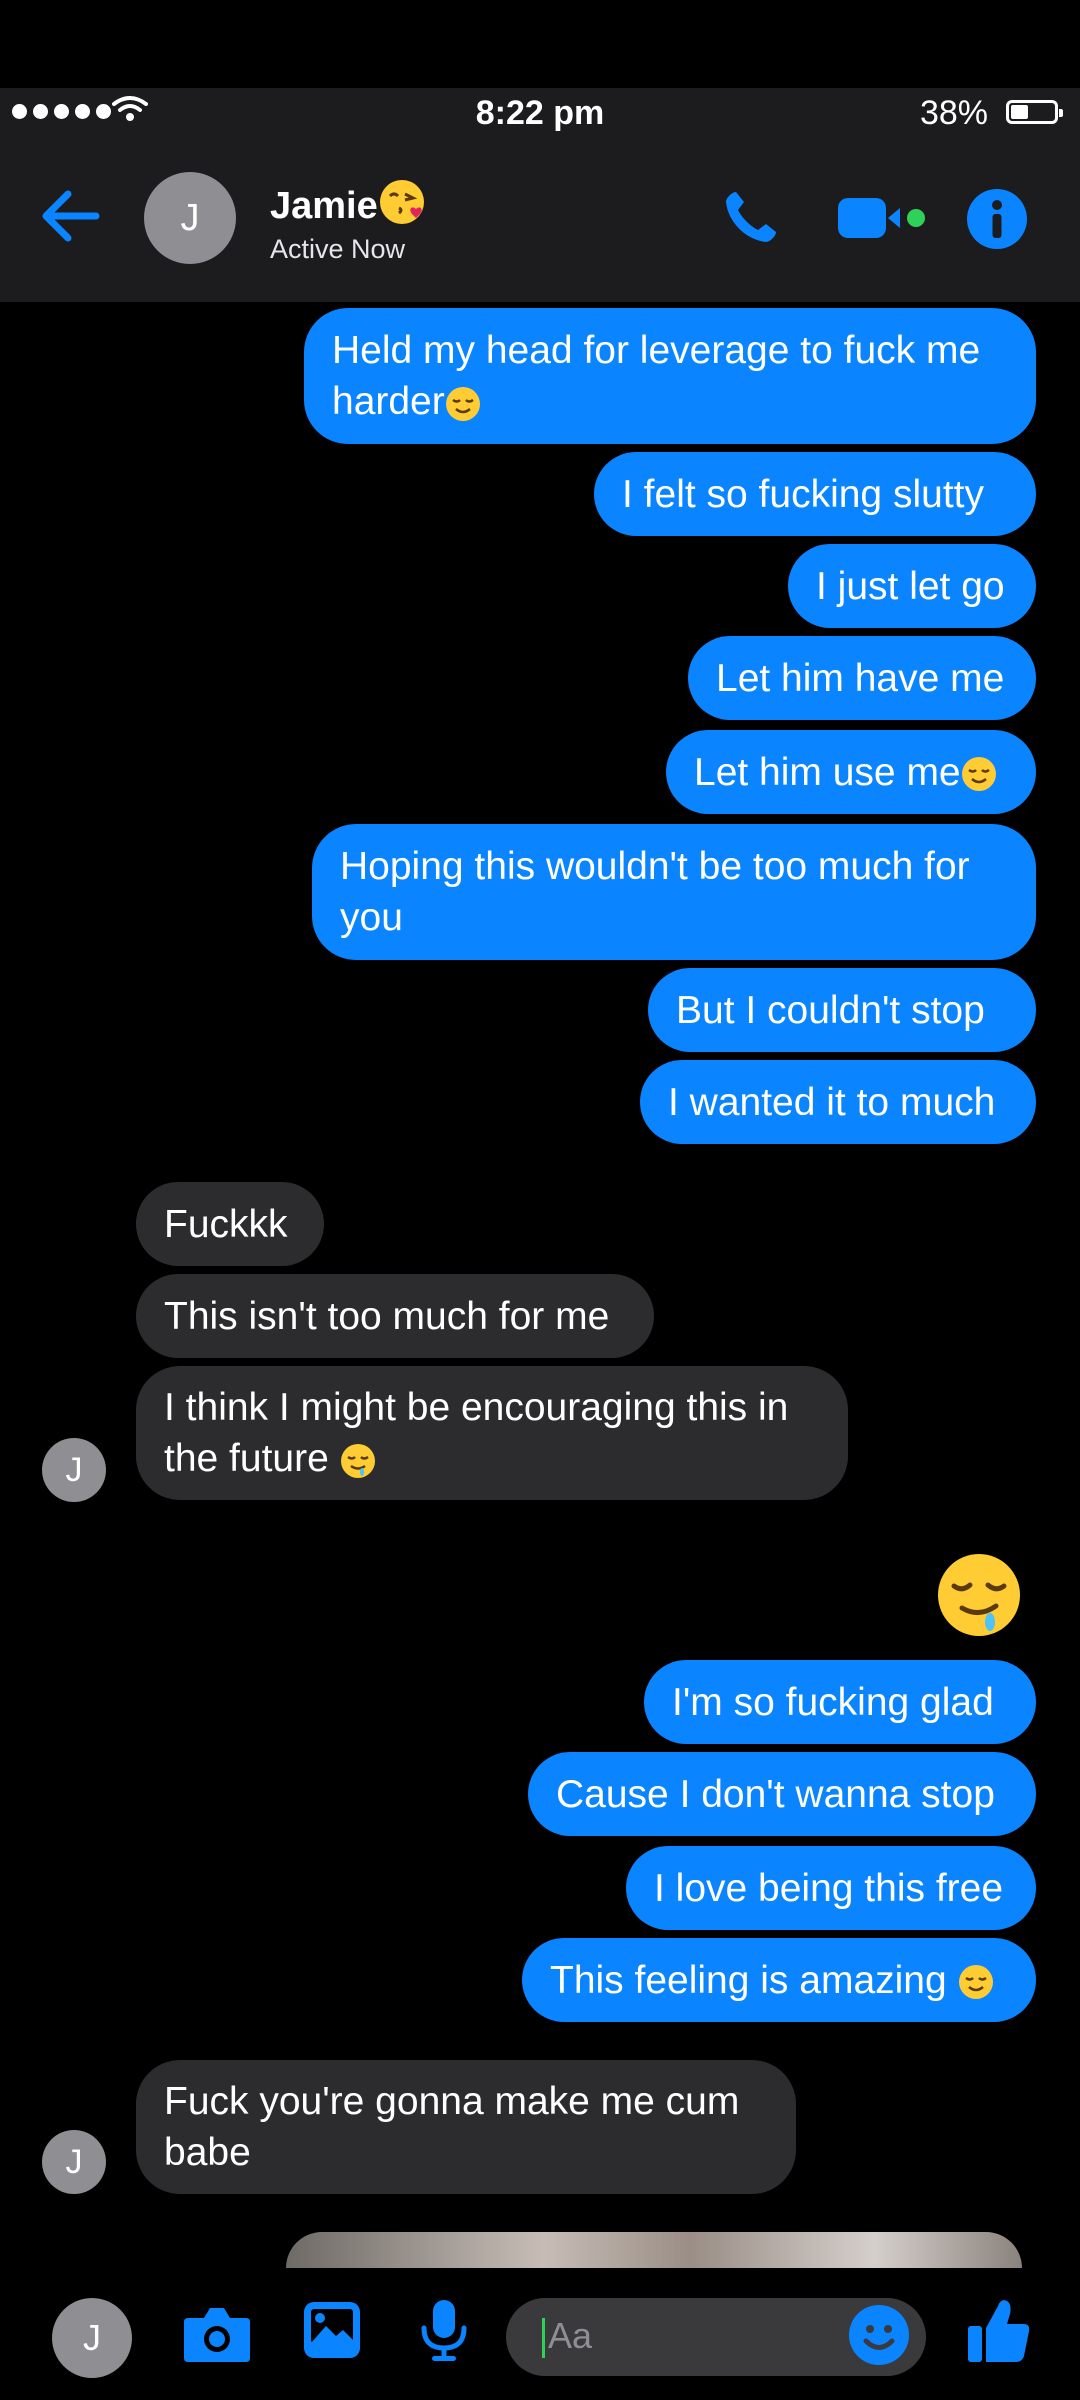 The image size is (1080, 2400). I want to click on message-text: Let him use me, so click(845, 772).